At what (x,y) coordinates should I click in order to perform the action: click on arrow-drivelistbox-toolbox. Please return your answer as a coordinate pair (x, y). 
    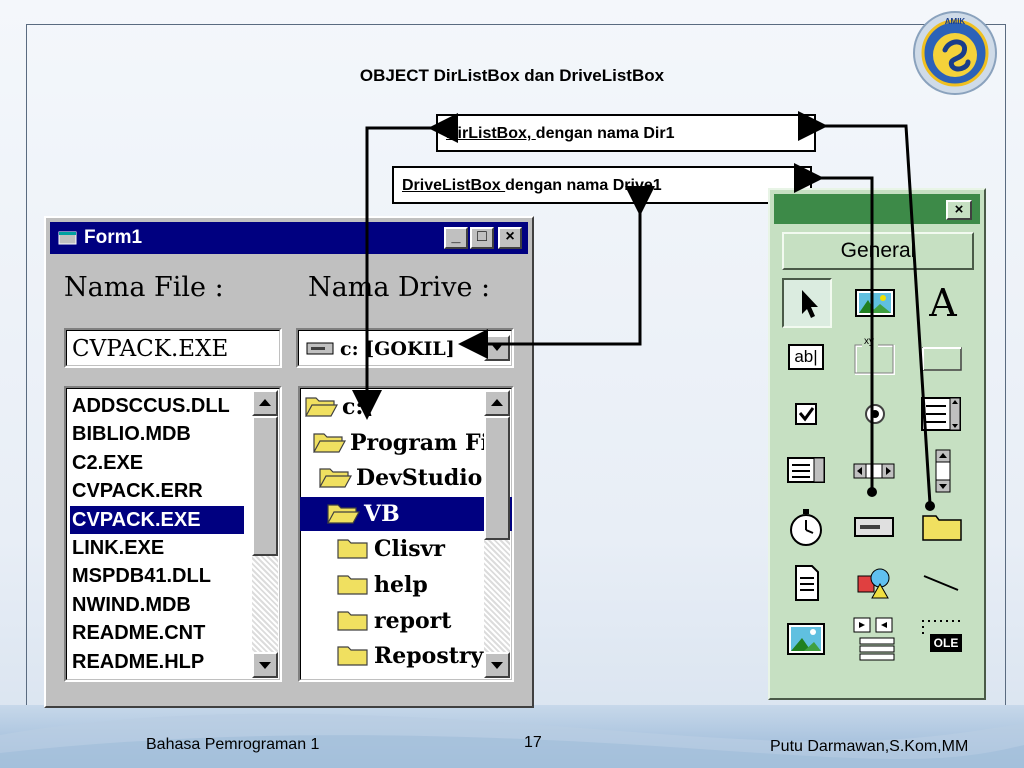
    Looking at the image, I should click on (834, 326).